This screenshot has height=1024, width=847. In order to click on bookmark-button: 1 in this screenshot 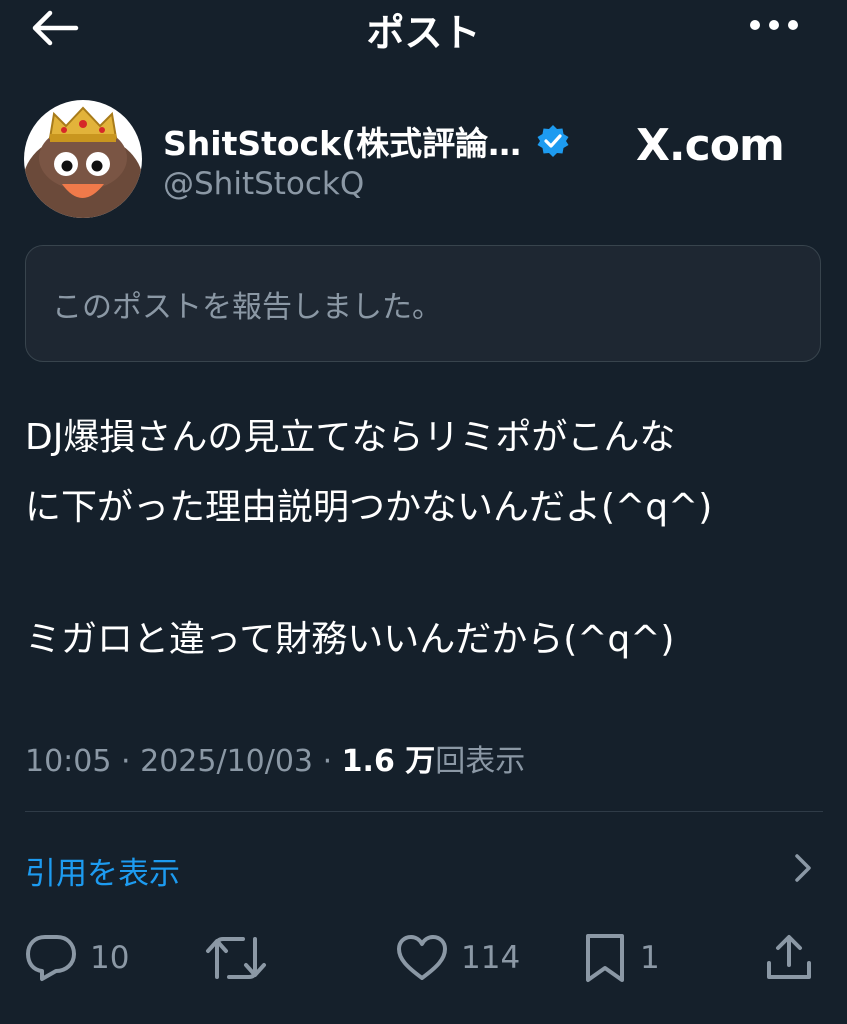, I will do `click(621, 958)`.